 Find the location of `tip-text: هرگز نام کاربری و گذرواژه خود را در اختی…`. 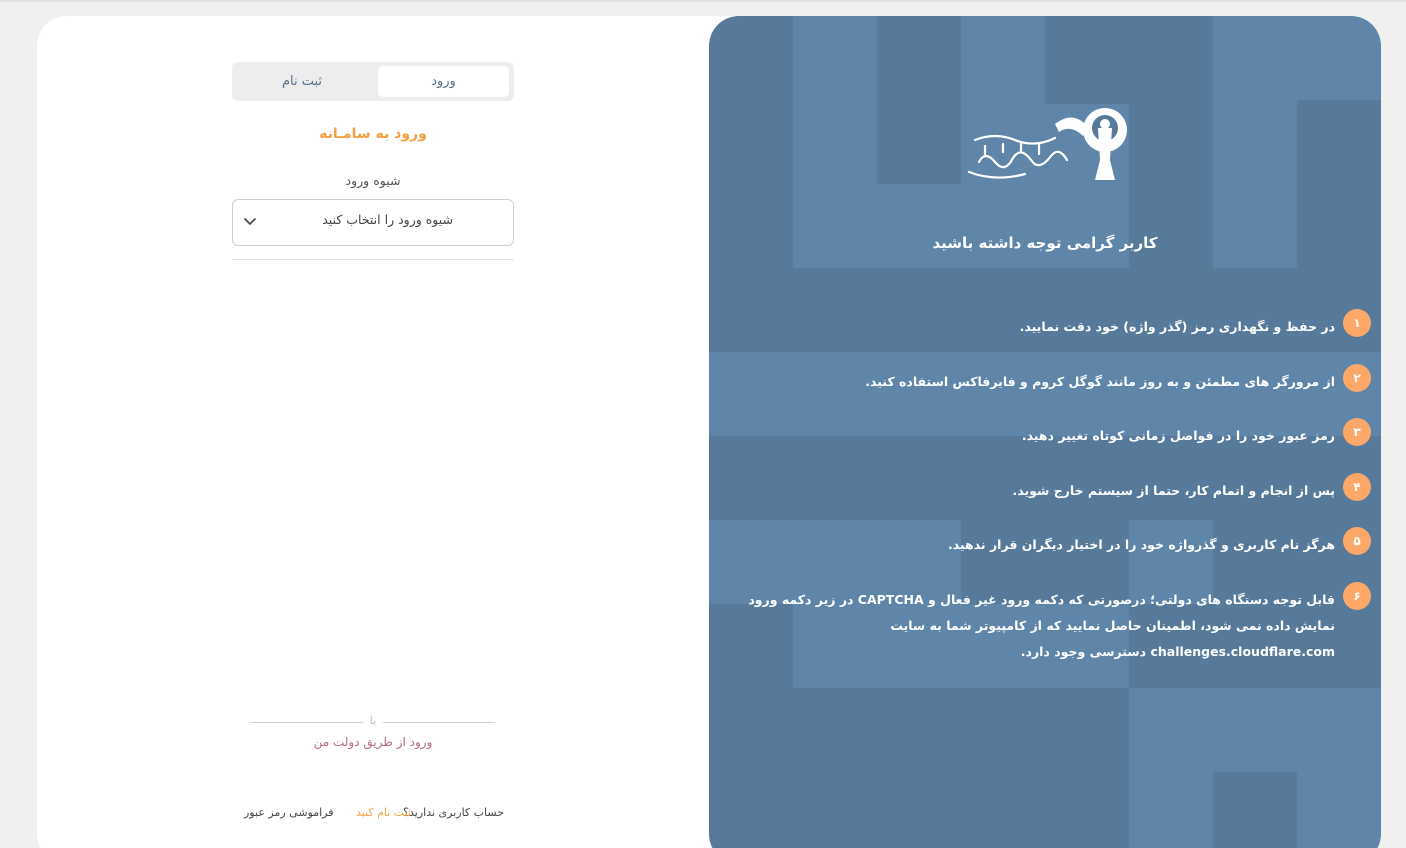

tip-text: هرگز نام کاربری و گذرواژه خود را در اختی… is located at coordinates (1141, 544).